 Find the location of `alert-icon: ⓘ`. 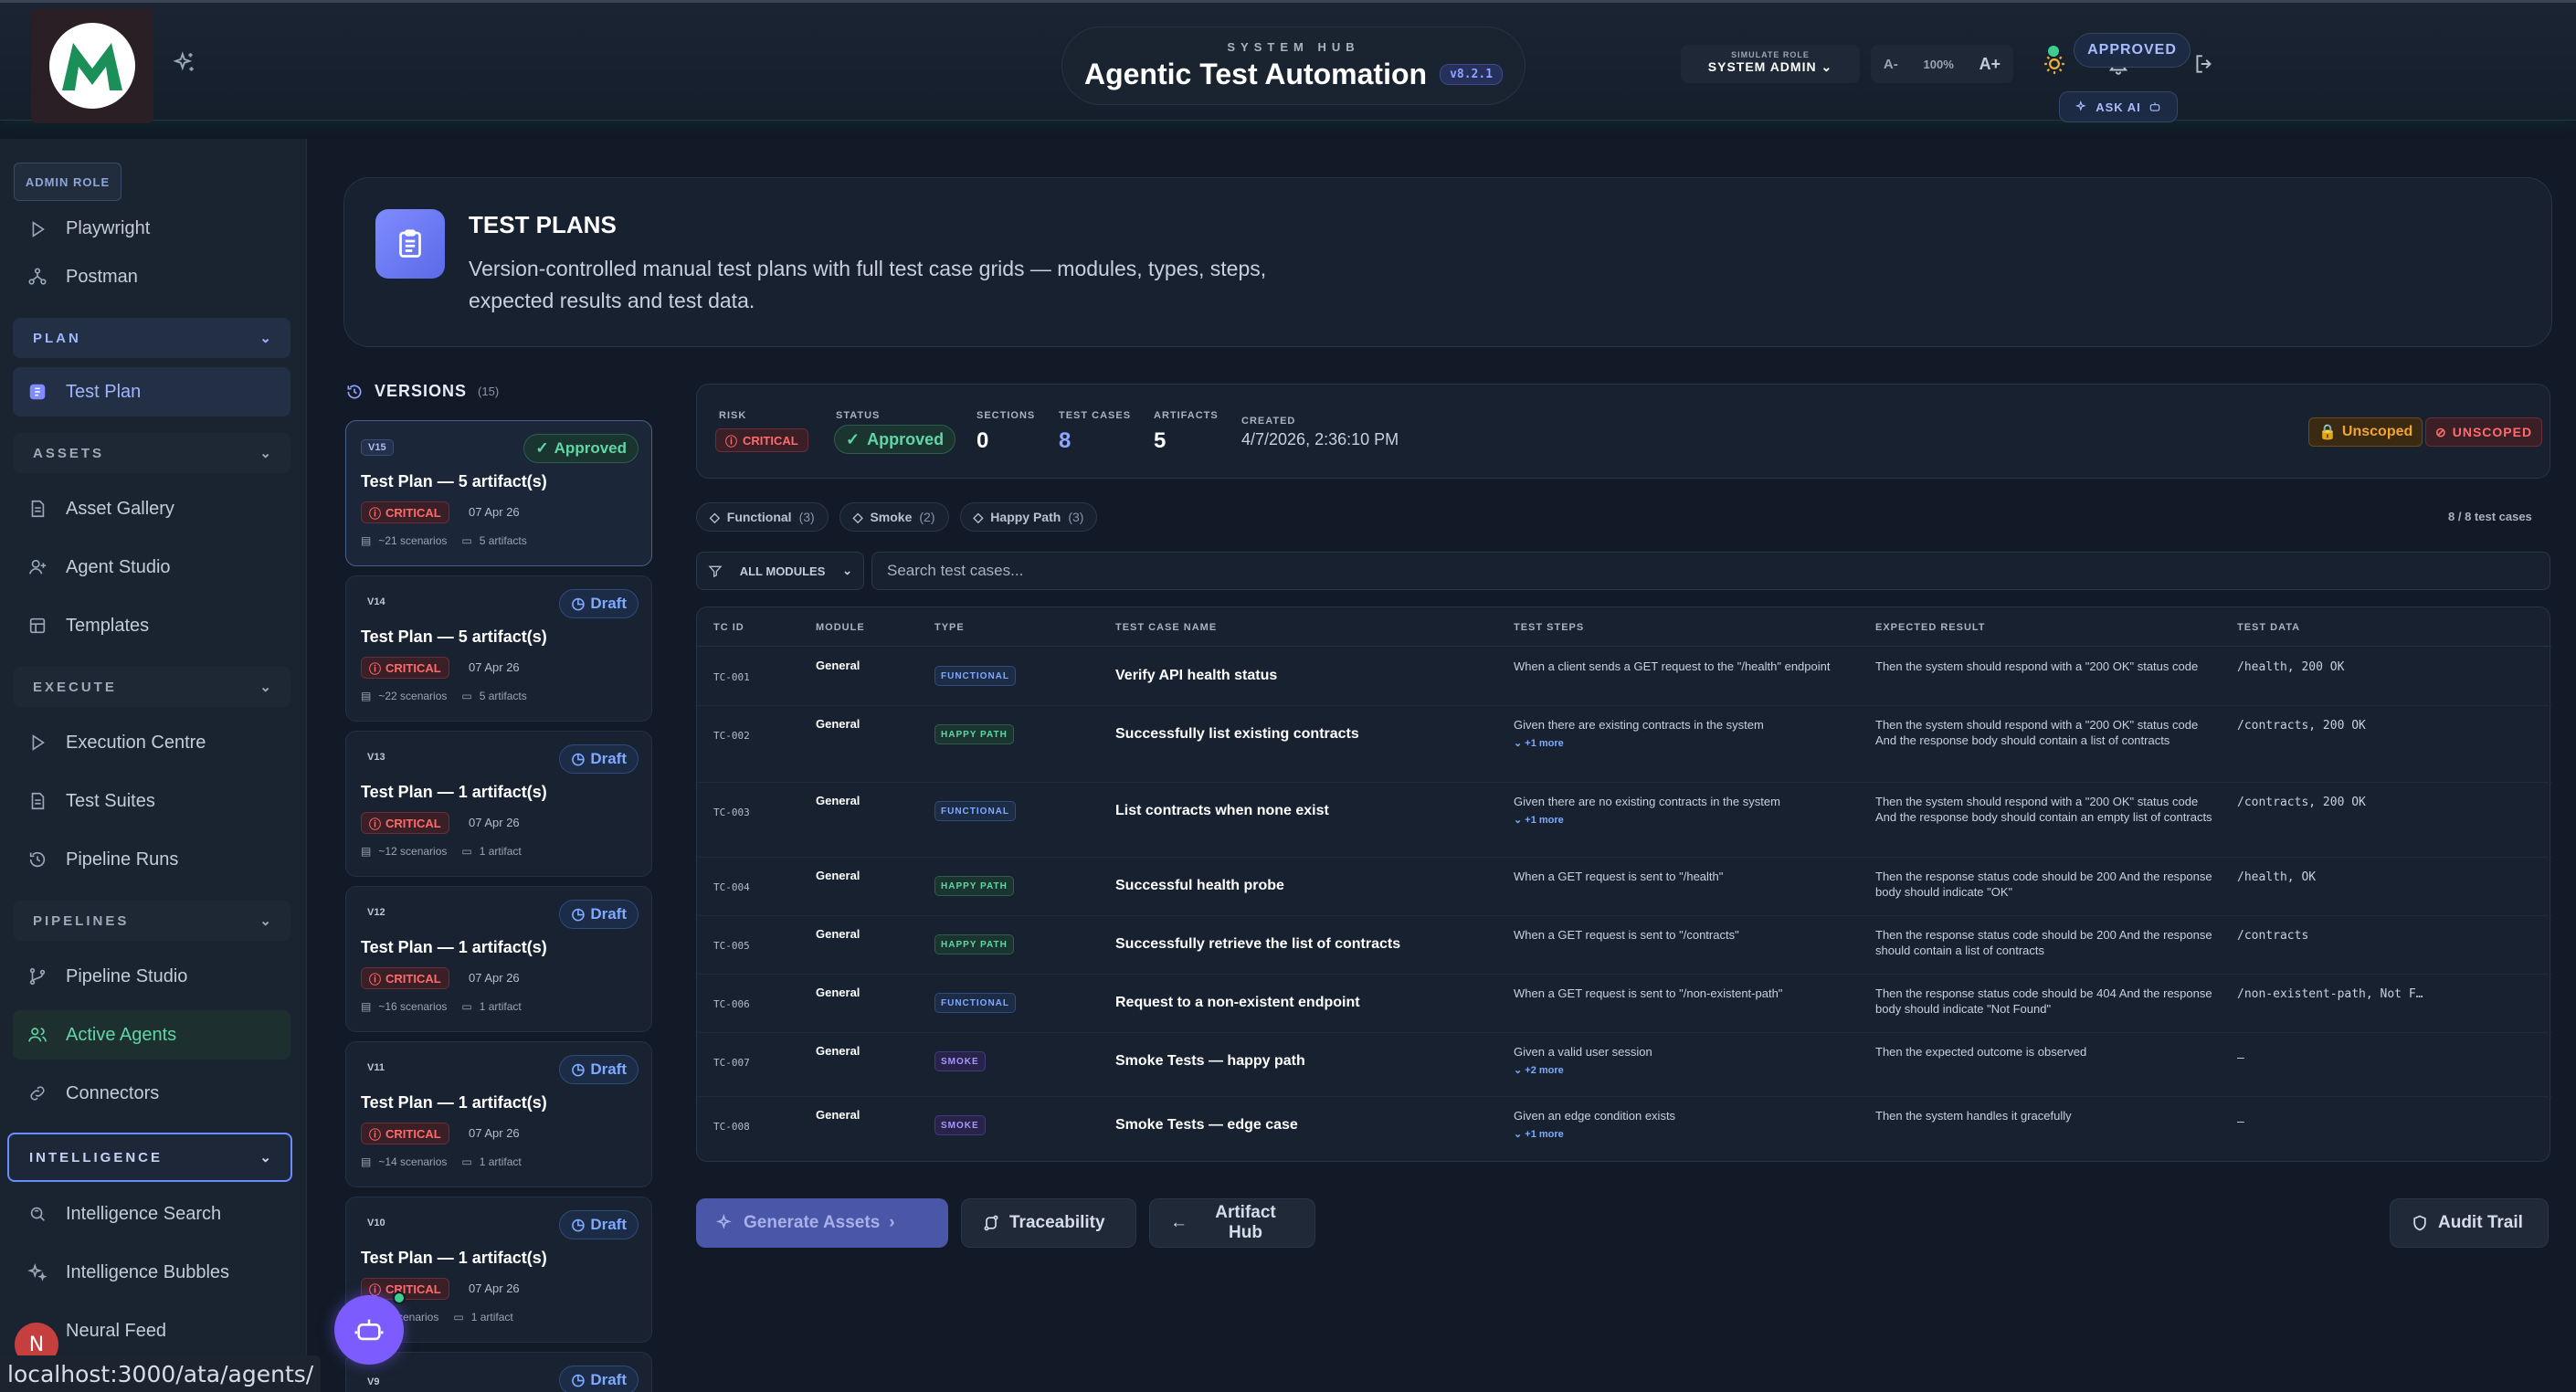

alert-icon: ⓘ is located at coordinates (376, 1134).